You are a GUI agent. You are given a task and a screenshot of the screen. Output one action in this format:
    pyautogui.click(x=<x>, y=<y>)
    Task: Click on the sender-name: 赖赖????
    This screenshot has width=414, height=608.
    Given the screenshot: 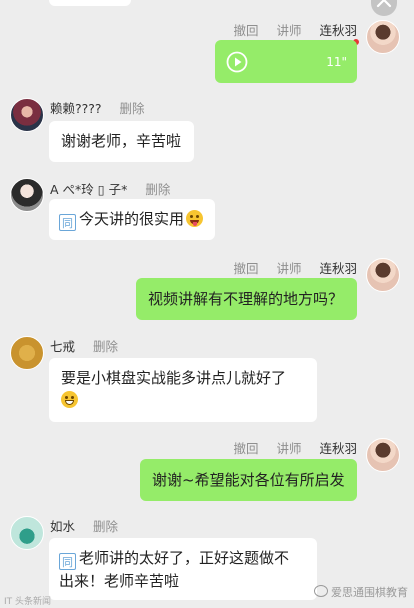 What is the action you would take?
    pyautogui.click(x=76, y=108)
    